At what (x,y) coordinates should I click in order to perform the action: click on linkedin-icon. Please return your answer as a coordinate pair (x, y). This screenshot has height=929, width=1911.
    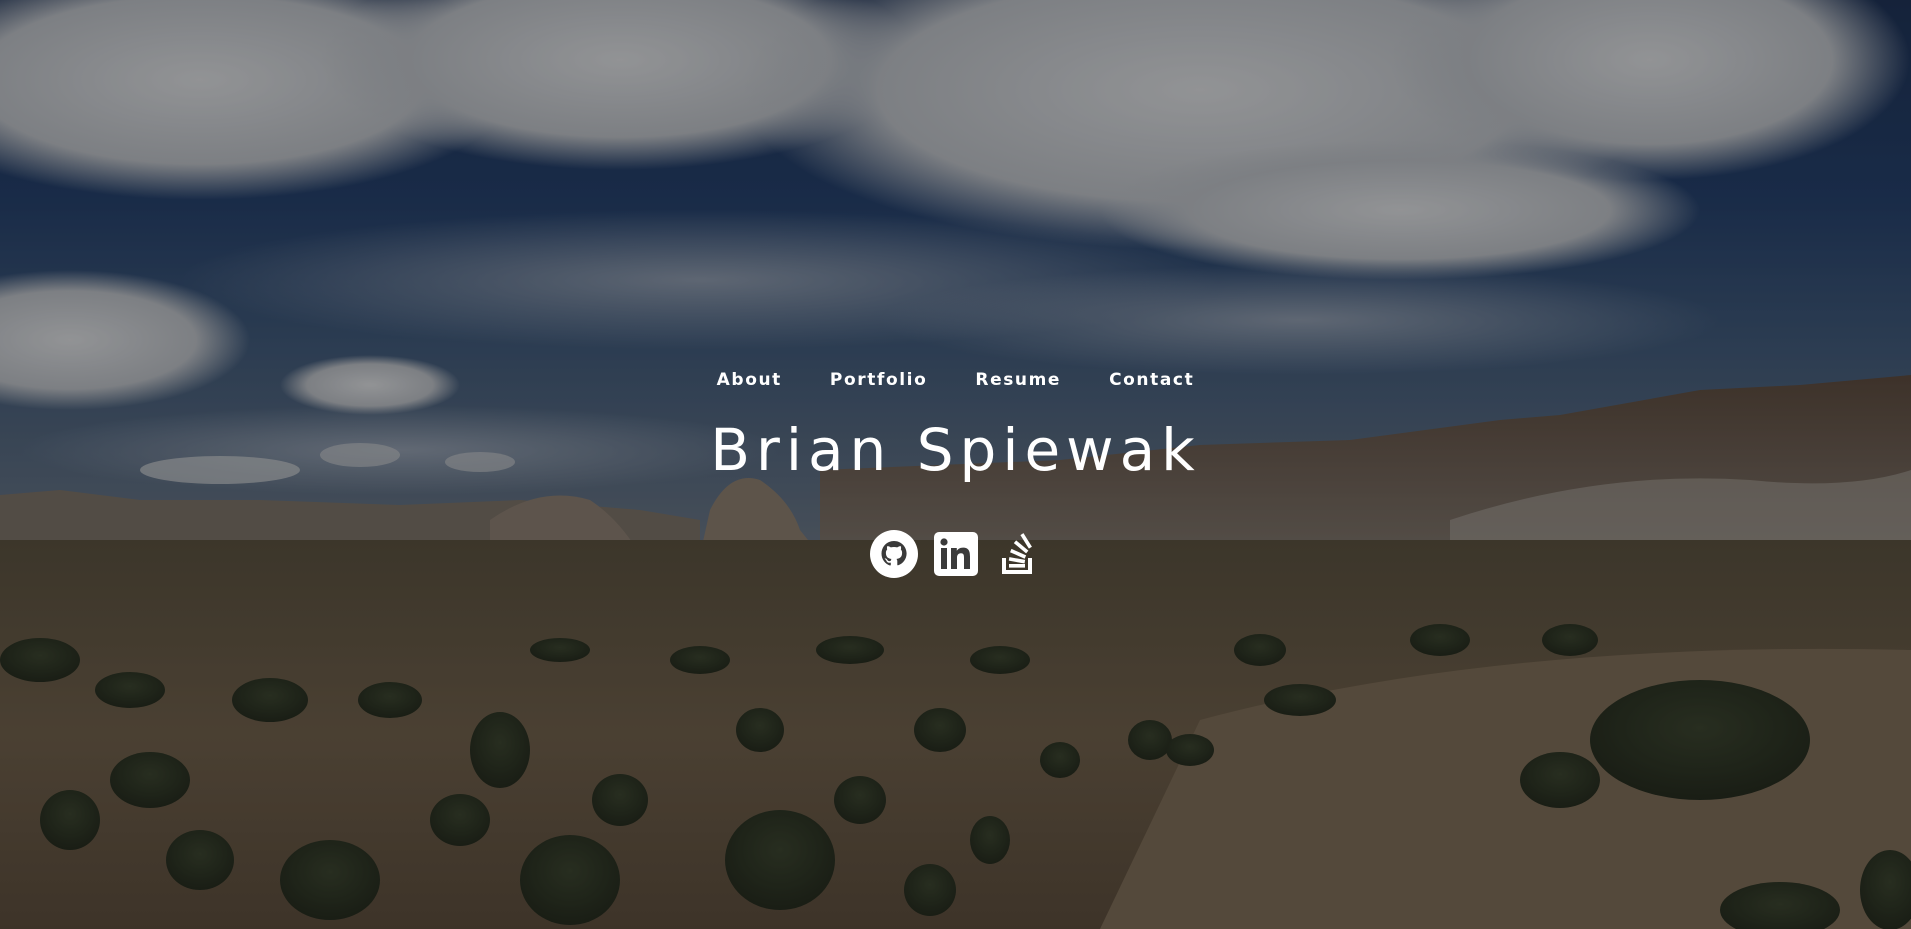
    Looking at the image, I should click on (955, 554).